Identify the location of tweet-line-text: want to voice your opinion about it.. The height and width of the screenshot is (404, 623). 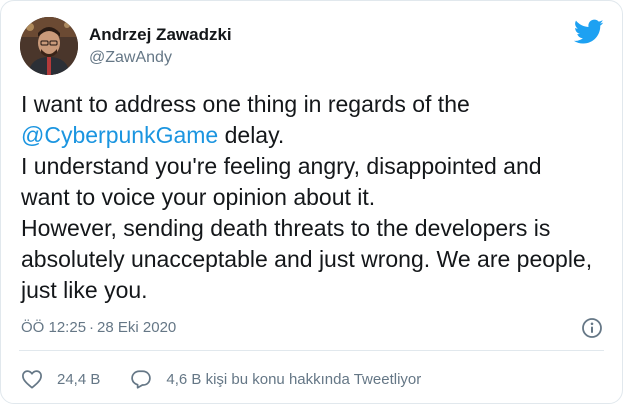
(198, 197).